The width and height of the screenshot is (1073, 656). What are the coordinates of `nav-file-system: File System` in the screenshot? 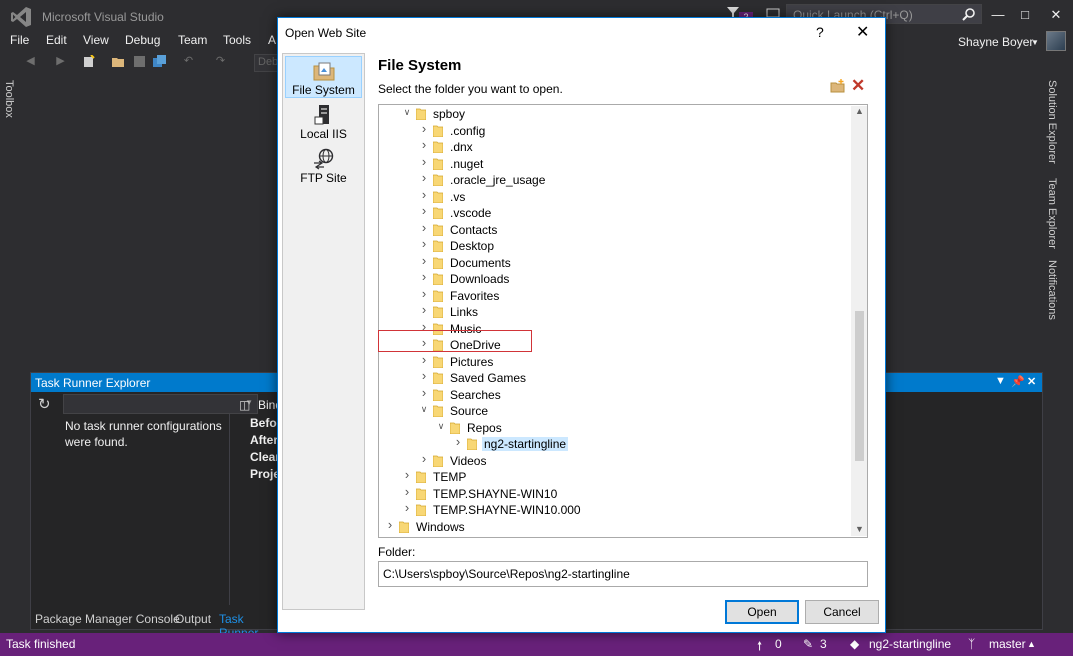 It's located at (323, 77).